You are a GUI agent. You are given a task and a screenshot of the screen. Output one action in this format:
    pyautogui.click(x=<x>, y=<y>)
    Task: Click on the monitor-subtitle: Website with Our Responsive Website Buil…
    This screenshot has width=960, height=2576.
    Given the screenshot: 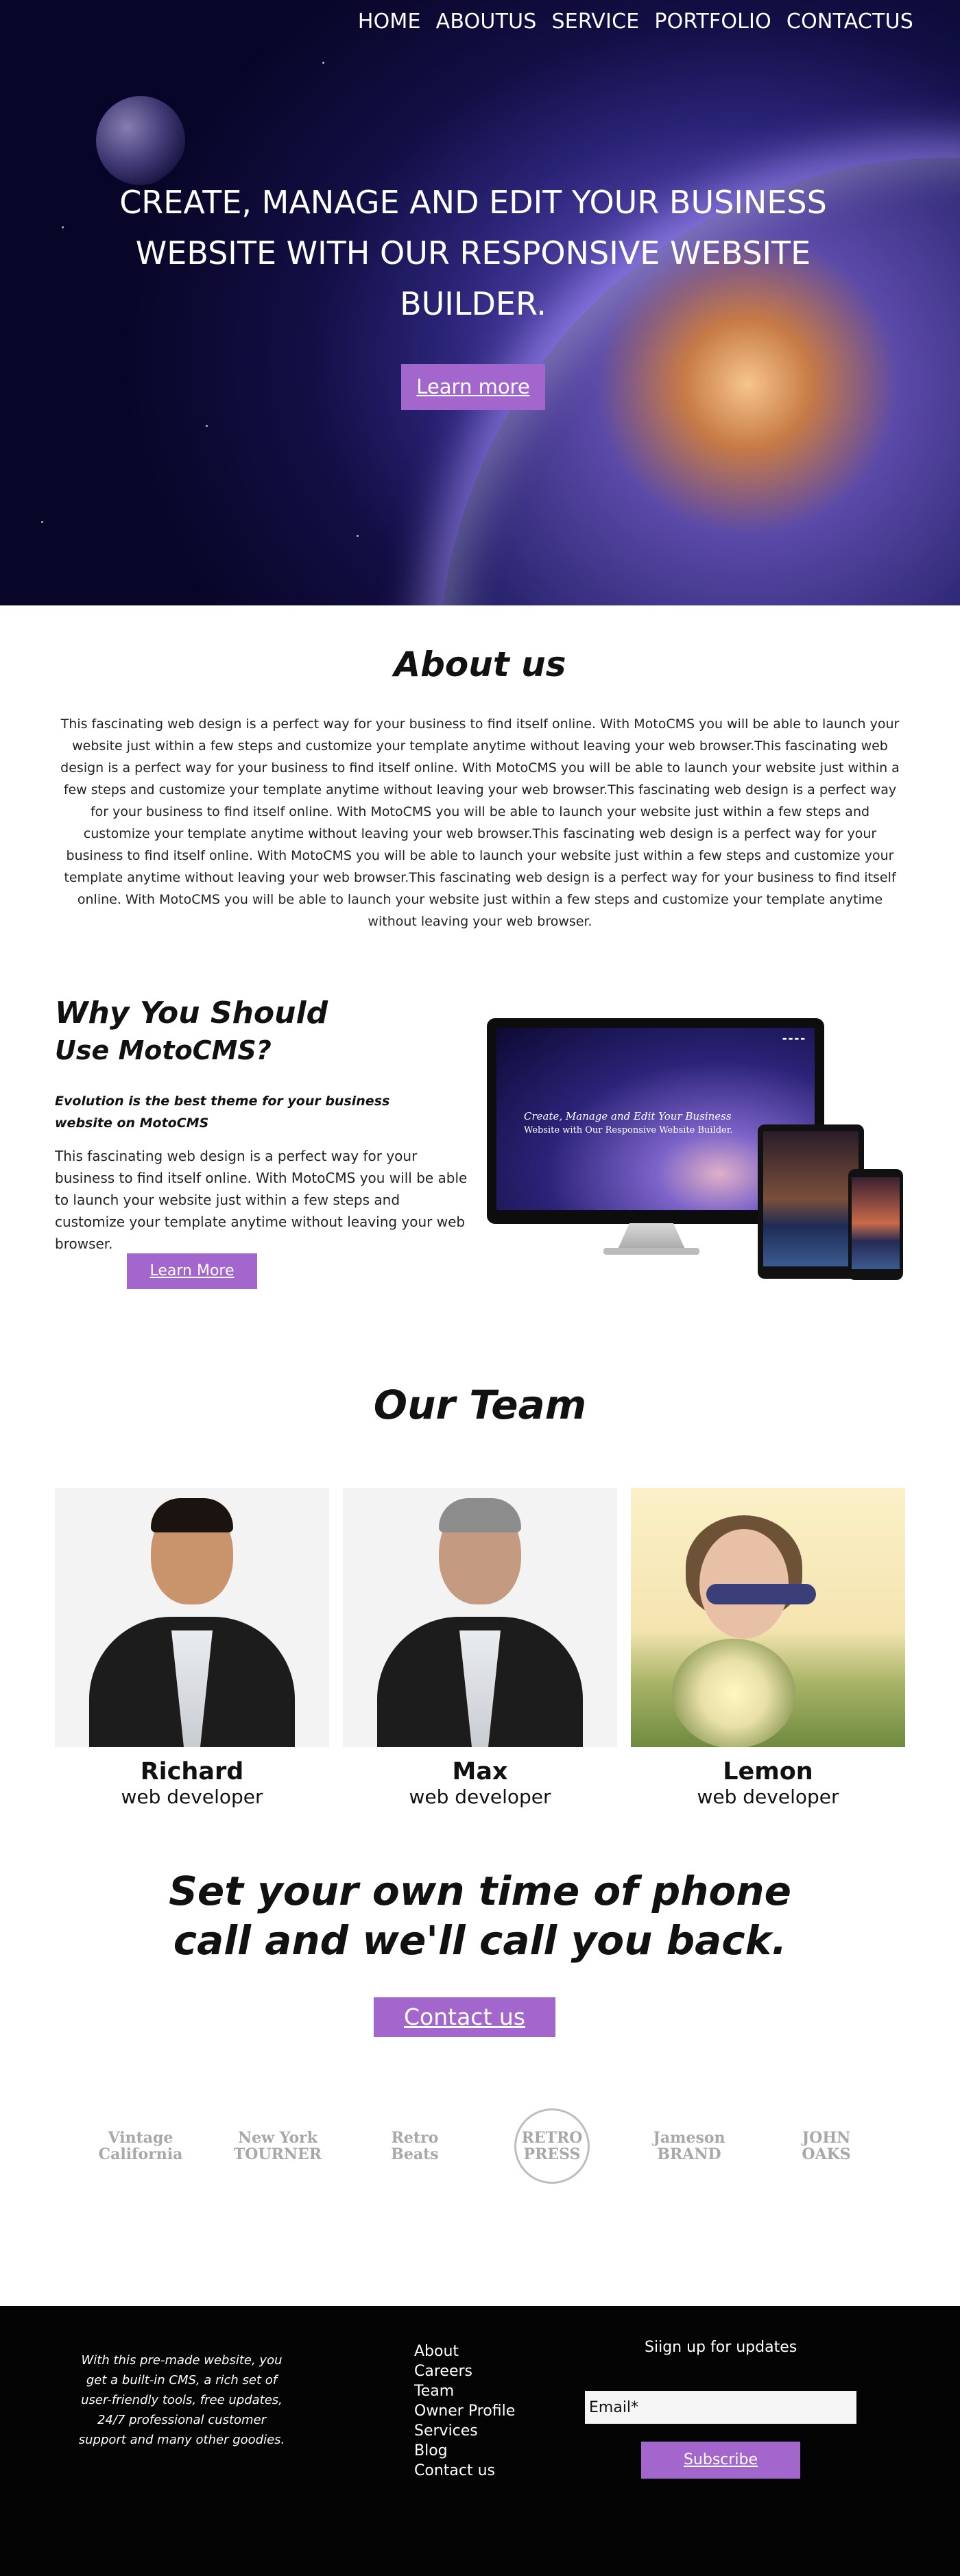 What is the action you would take?
    pyautogui.click(x=628, y=1130)
    